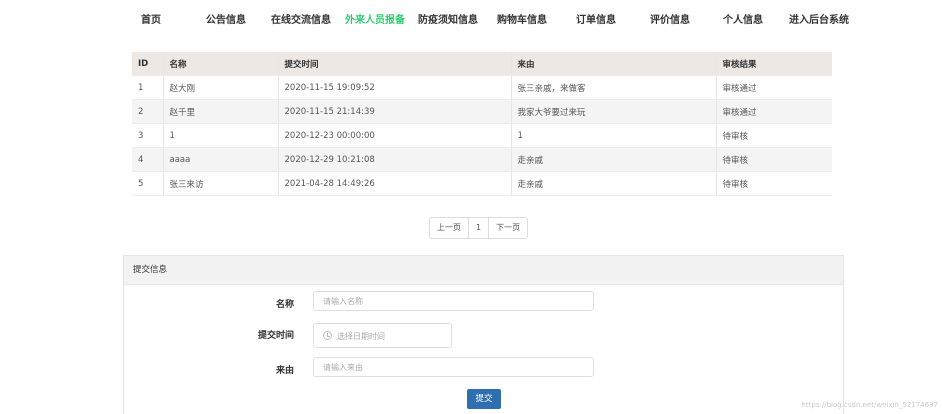 This screenshot has height=414, width=942. What do you see at coordinates (395, 135) in the screenshot?
I see `cell-time: 2020-12-23 00:00:00` at bounding box center [395, 135].